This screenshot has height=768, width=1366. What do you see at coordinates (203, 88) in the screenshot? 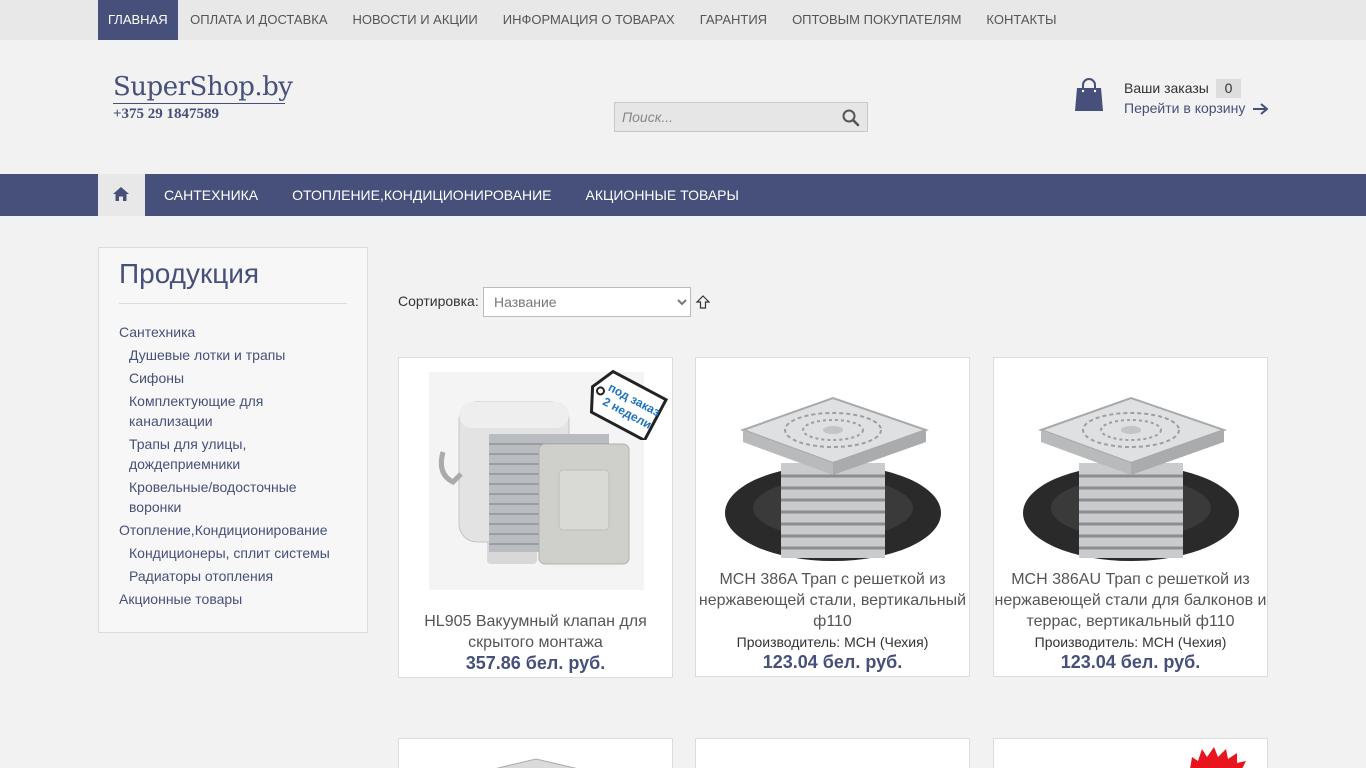
I see `logo-name: SuperShop.by` at bounding box center [203, 88].